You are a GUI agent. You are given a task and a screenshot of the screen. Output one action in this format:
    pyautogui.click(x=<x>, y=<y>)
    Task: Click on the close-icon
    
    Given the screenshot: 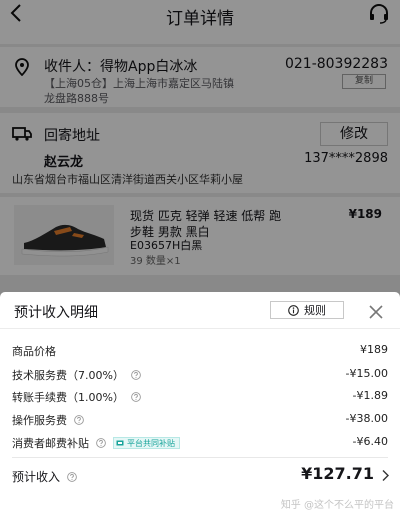 What is the action you would take?
    pyautogui.click(x=376, y=312)
    